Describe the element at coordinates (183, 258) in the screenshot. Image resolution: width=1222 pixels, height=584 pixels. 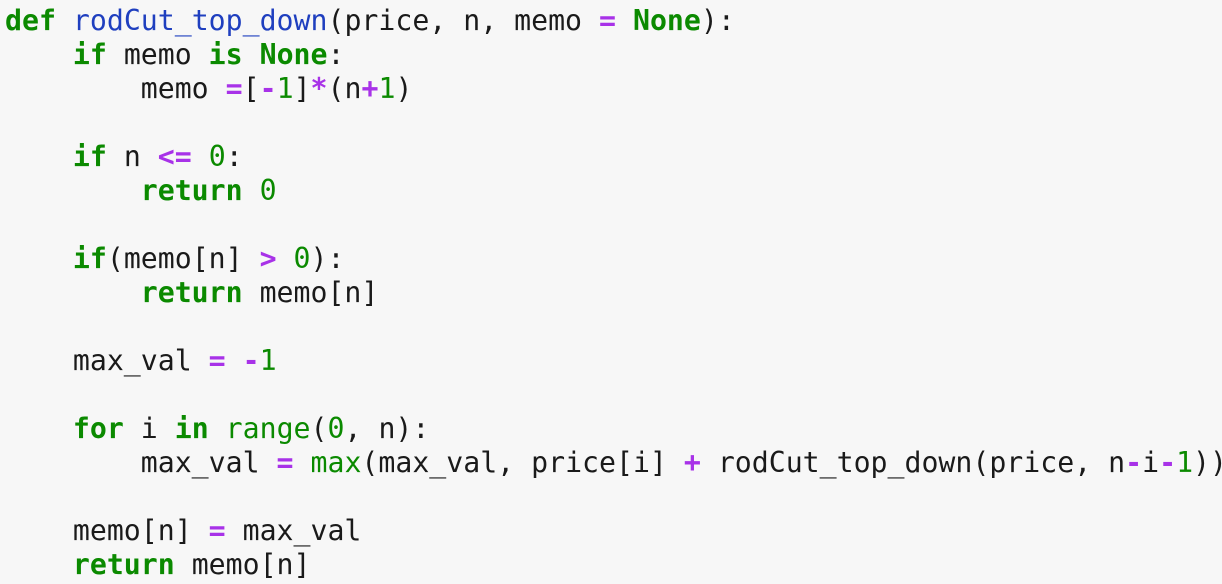
I see `code-token: (memo[n]` at that location.